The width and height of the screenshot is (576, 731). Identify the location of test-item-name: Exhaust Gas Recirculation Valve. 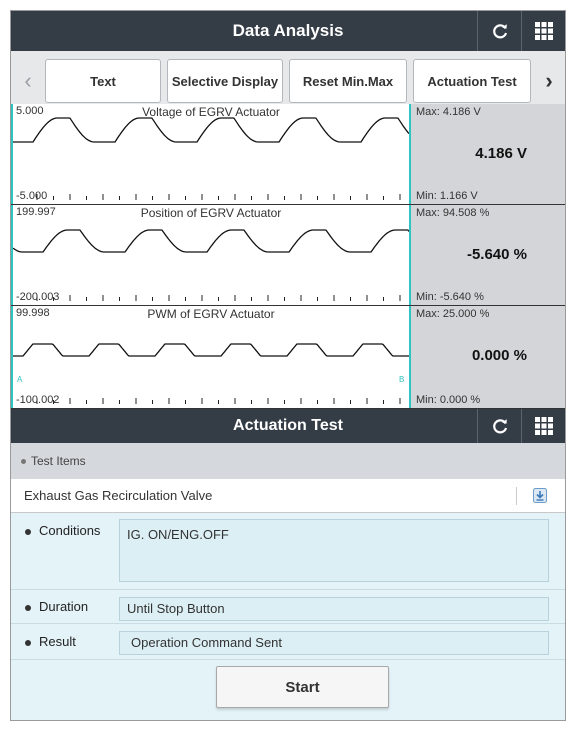
(118, 495).